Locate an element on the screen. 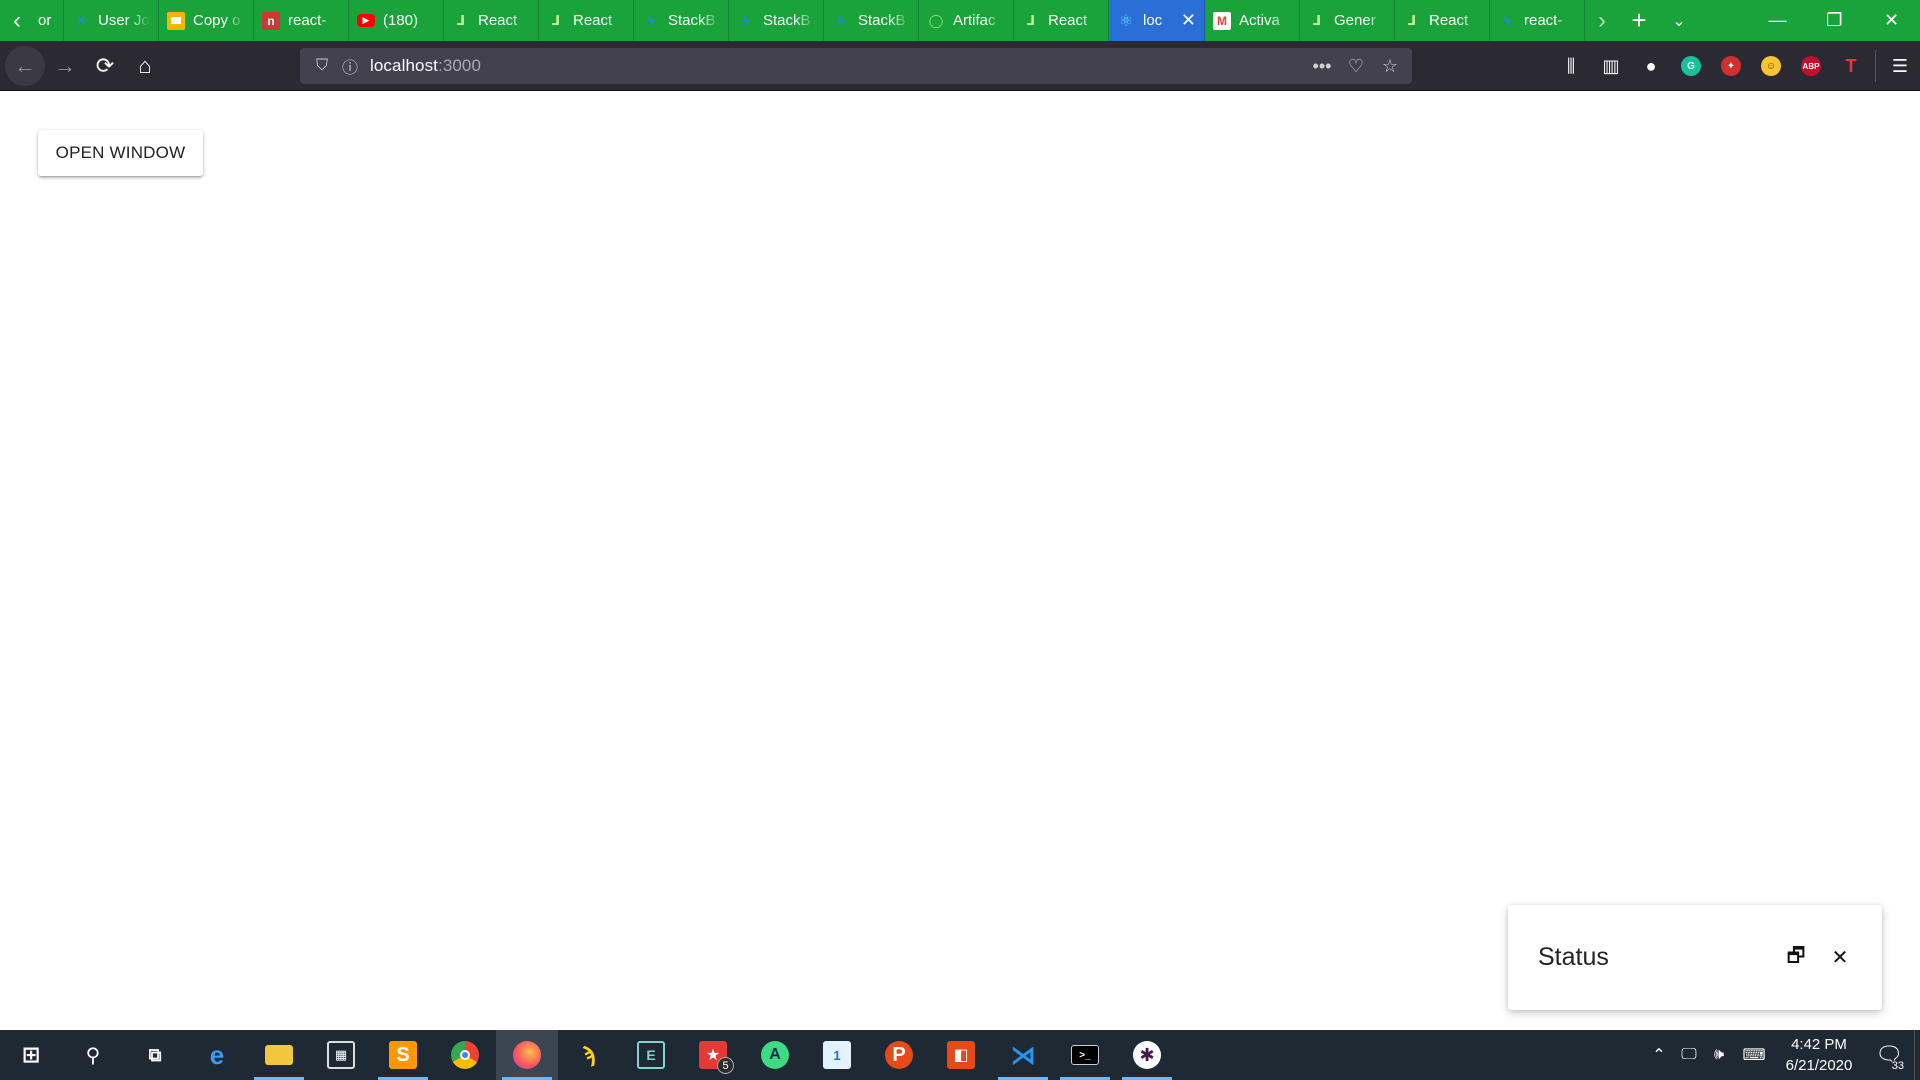 The image size is (1920, 1080). t-extension-icon: T is located at coordinates (1851, 66).